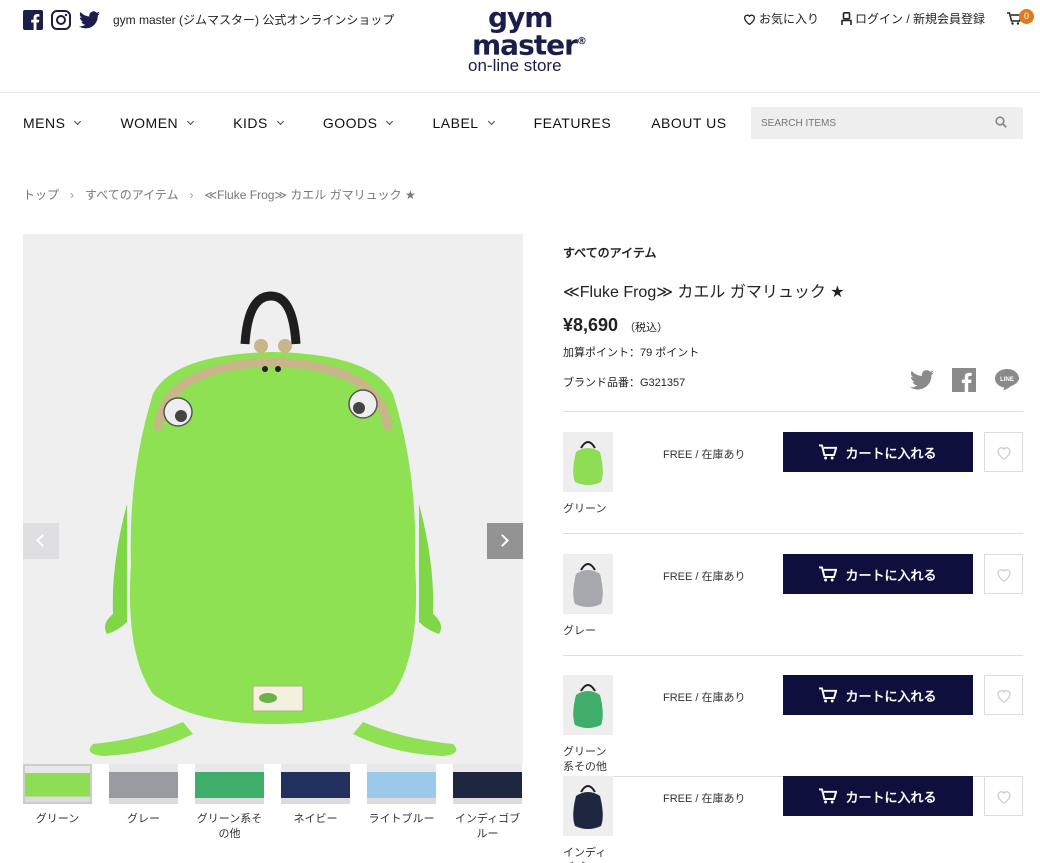 This screenshot has height=863, width=1040. Describe the element at coordinates (1001, 122) in the screenshot. I see `search-icon` at that location.